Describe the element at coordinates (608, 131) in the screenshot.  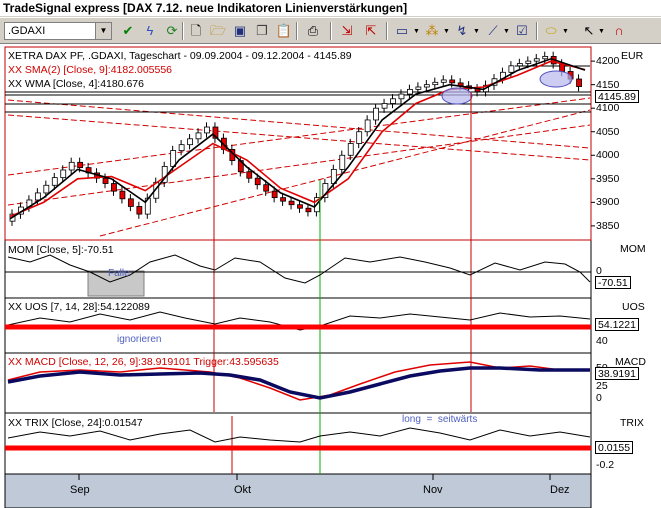
I see `price-tick: 4050` at that location.